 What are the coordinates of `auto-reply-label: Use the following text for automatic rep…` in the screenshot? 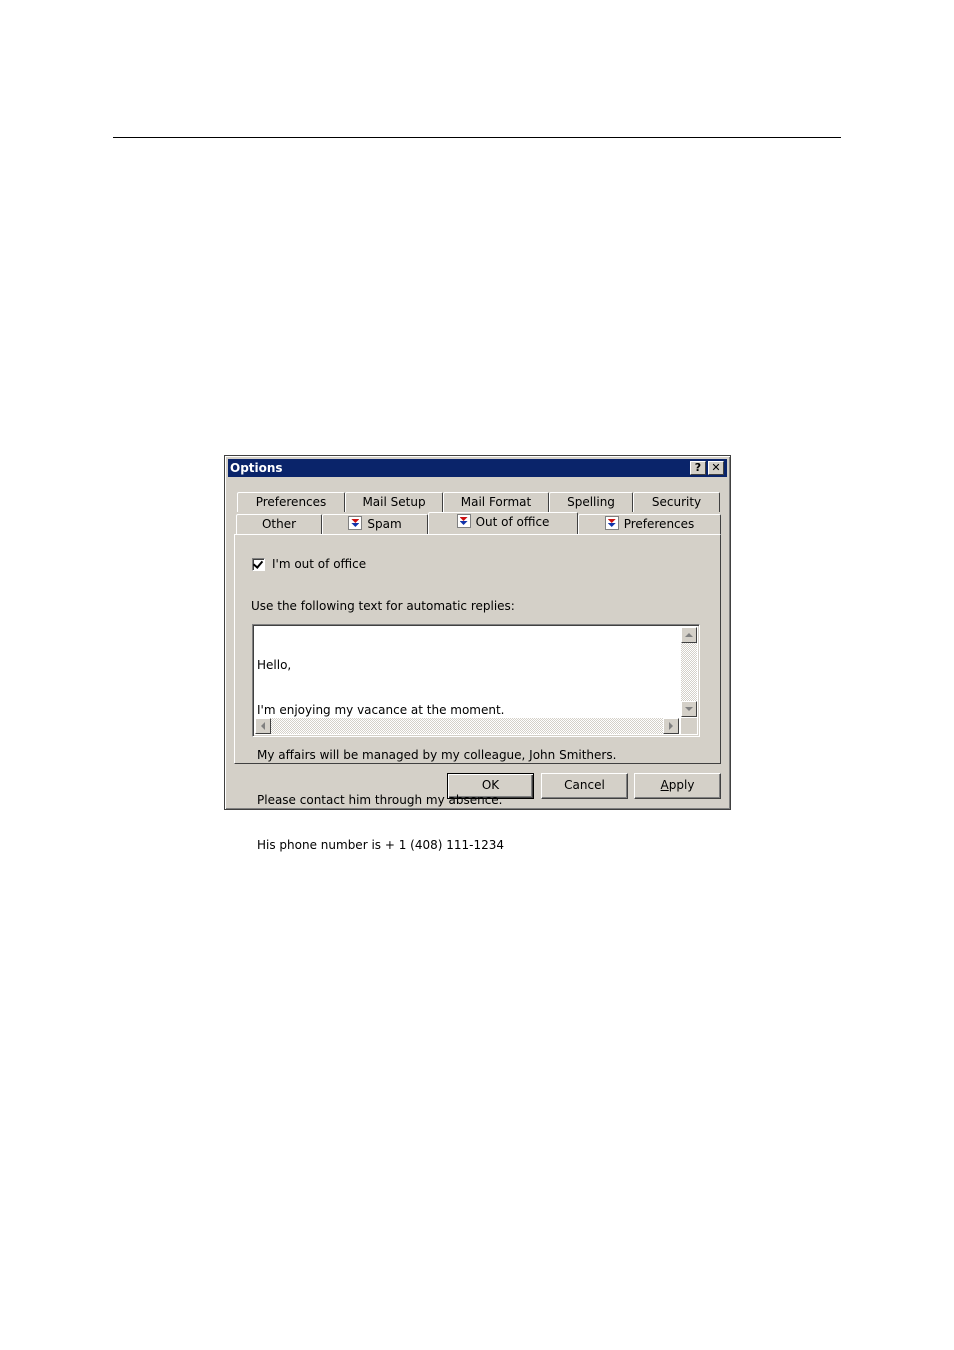 It's located at (383, 606).